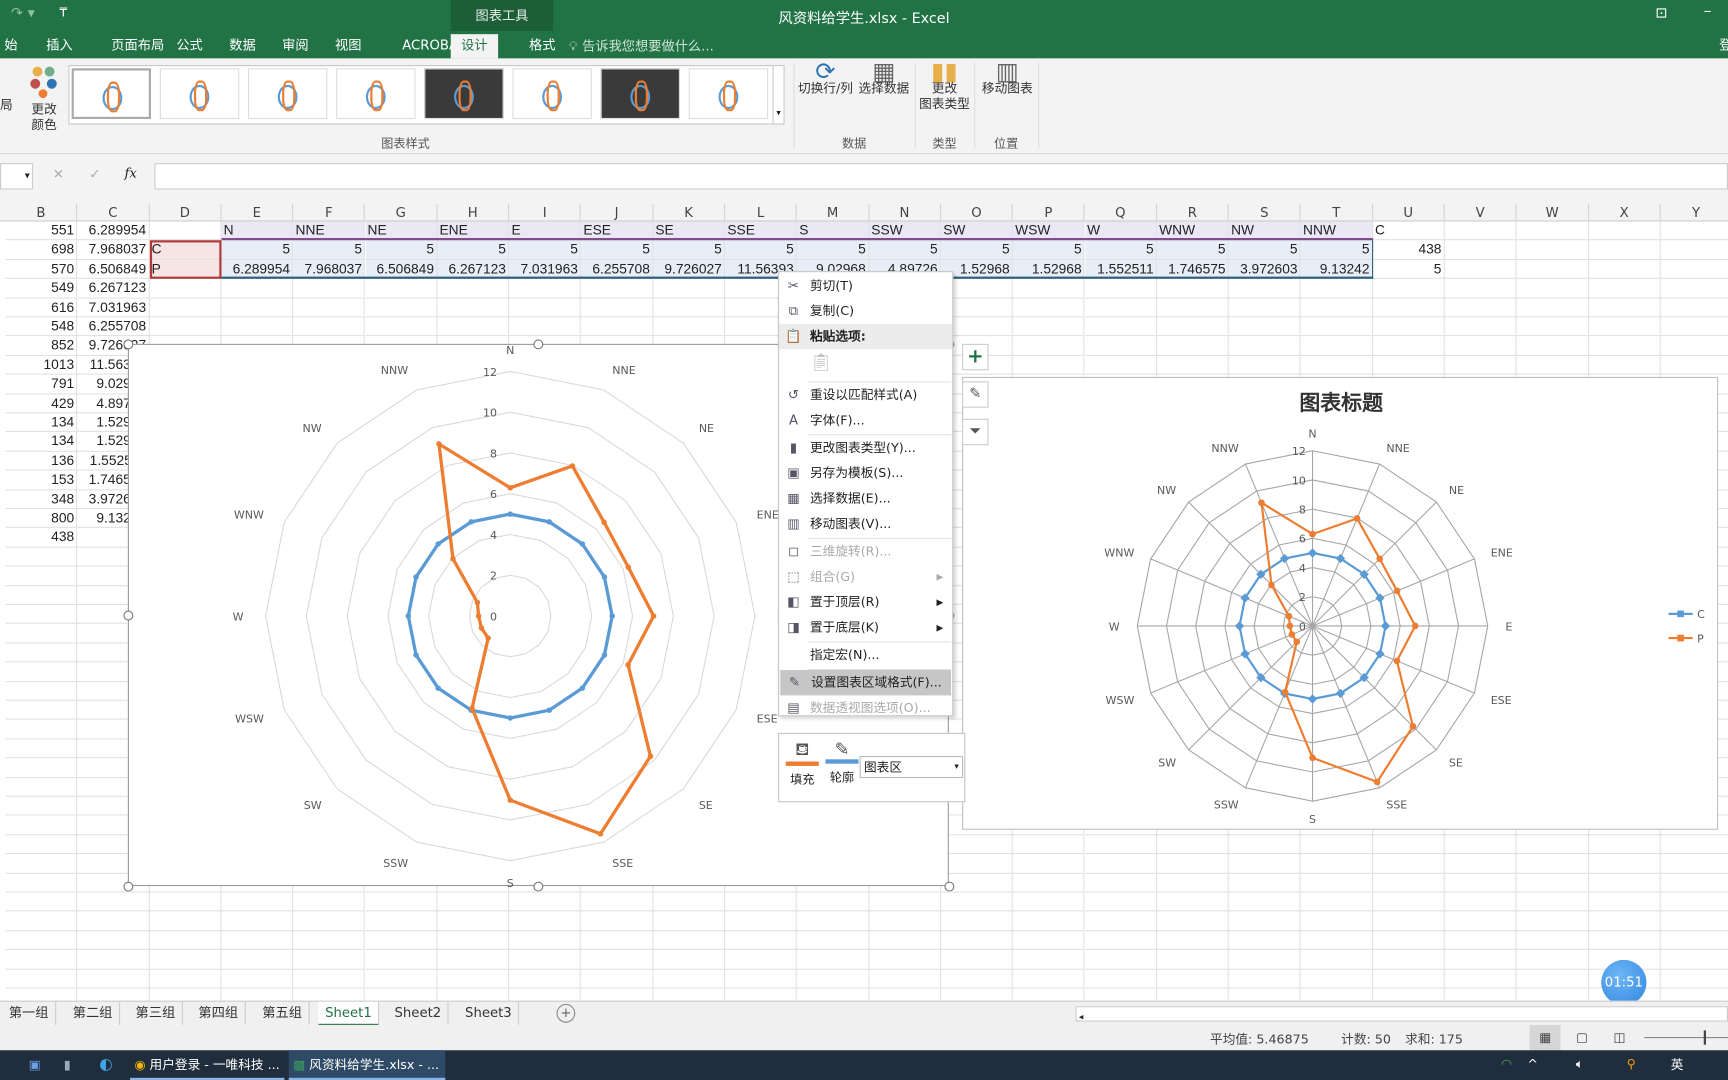 The height and width of the screenshot is (1080, 1728). Describe the element at coordinates (113, 250) in the screenshot. I see `cell: 7.968037` at that location.